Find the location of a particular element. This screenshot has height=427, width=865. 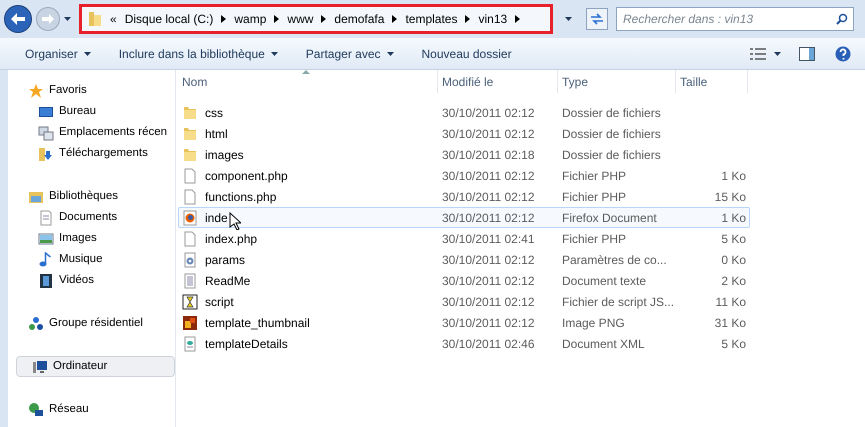

file-type: Firefox Document is located at coordinates (609, 218).